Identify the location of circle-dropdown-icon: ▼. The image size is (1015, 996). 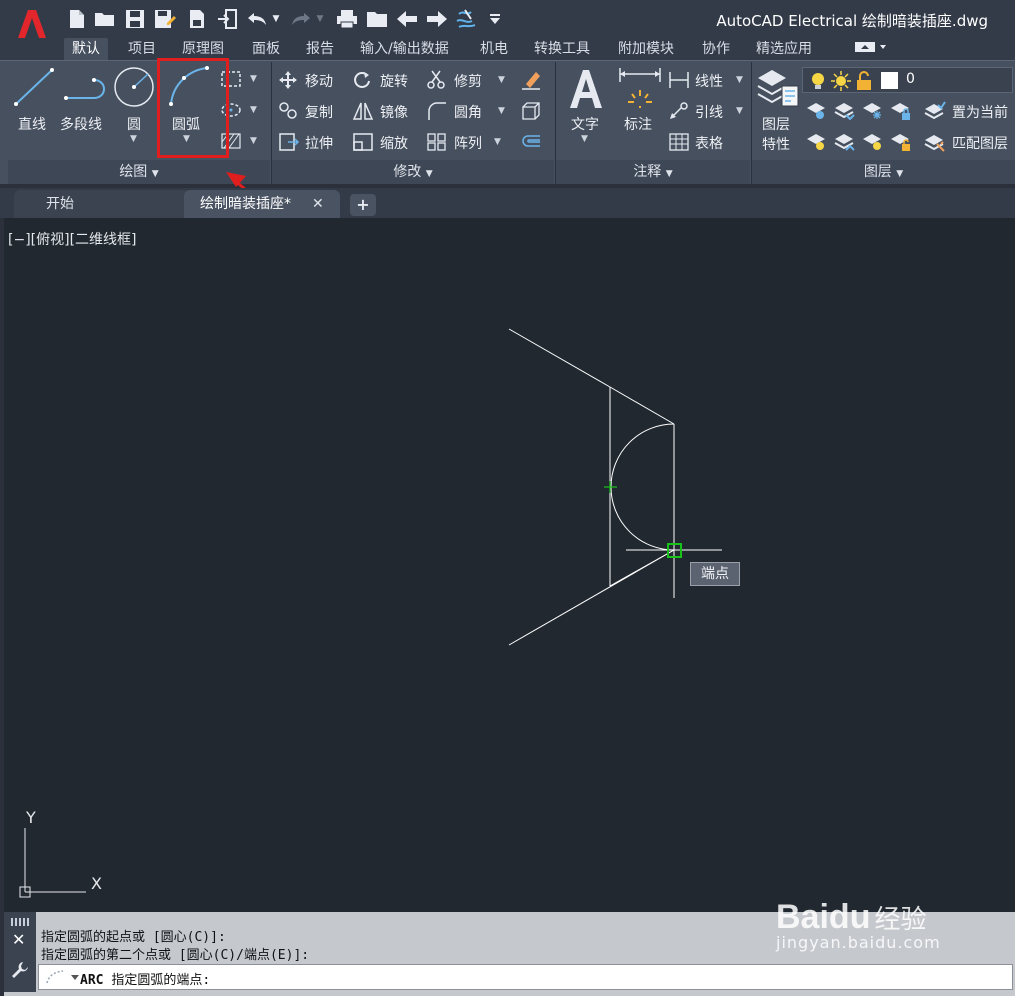
(133, 139).